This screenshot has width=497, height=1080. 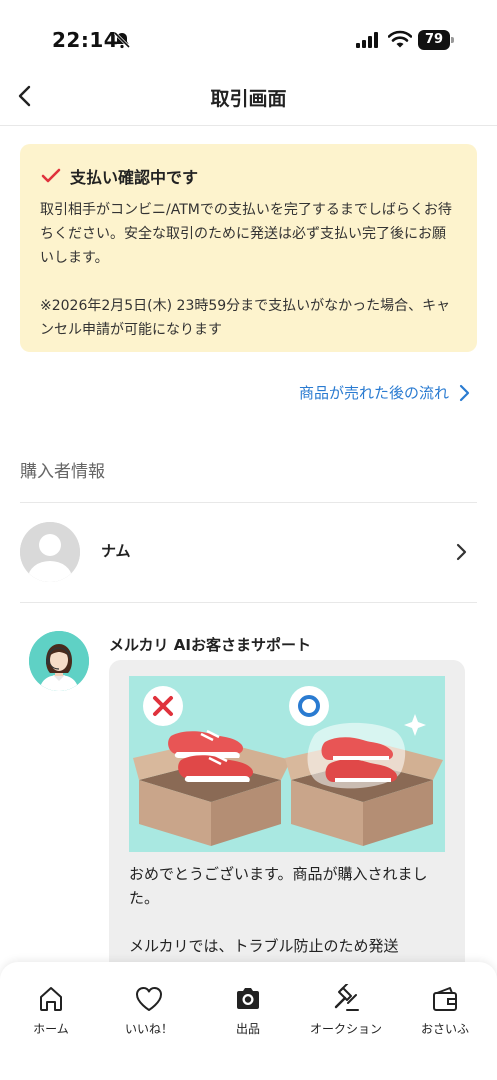 I want to click on after-sale-flow-link: 商品が売れた後の流れ, so click(x=385, y=392).